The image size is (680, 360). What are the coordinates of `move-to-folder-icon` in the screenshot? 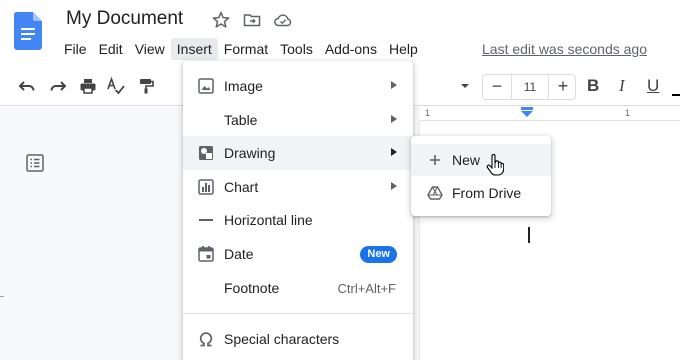 It's located at (252, 20).